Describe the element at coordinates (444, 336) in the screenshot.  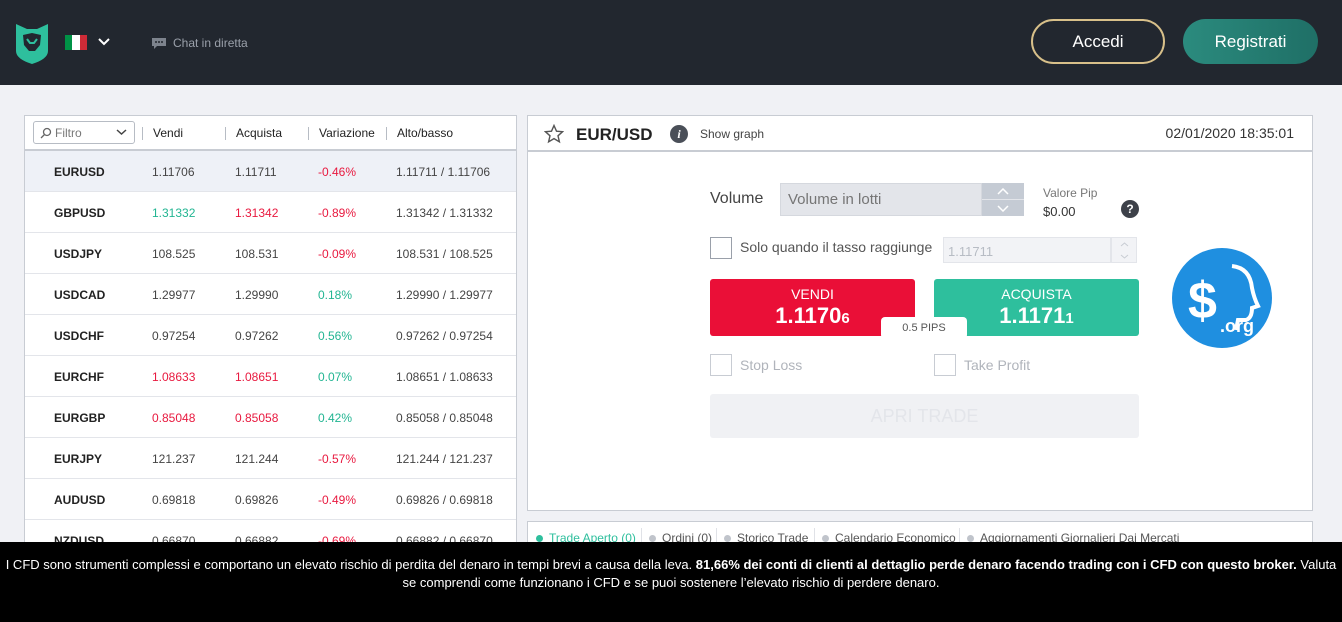
I see `high-low-cell: 0.97262 / 0.97254` at that location.